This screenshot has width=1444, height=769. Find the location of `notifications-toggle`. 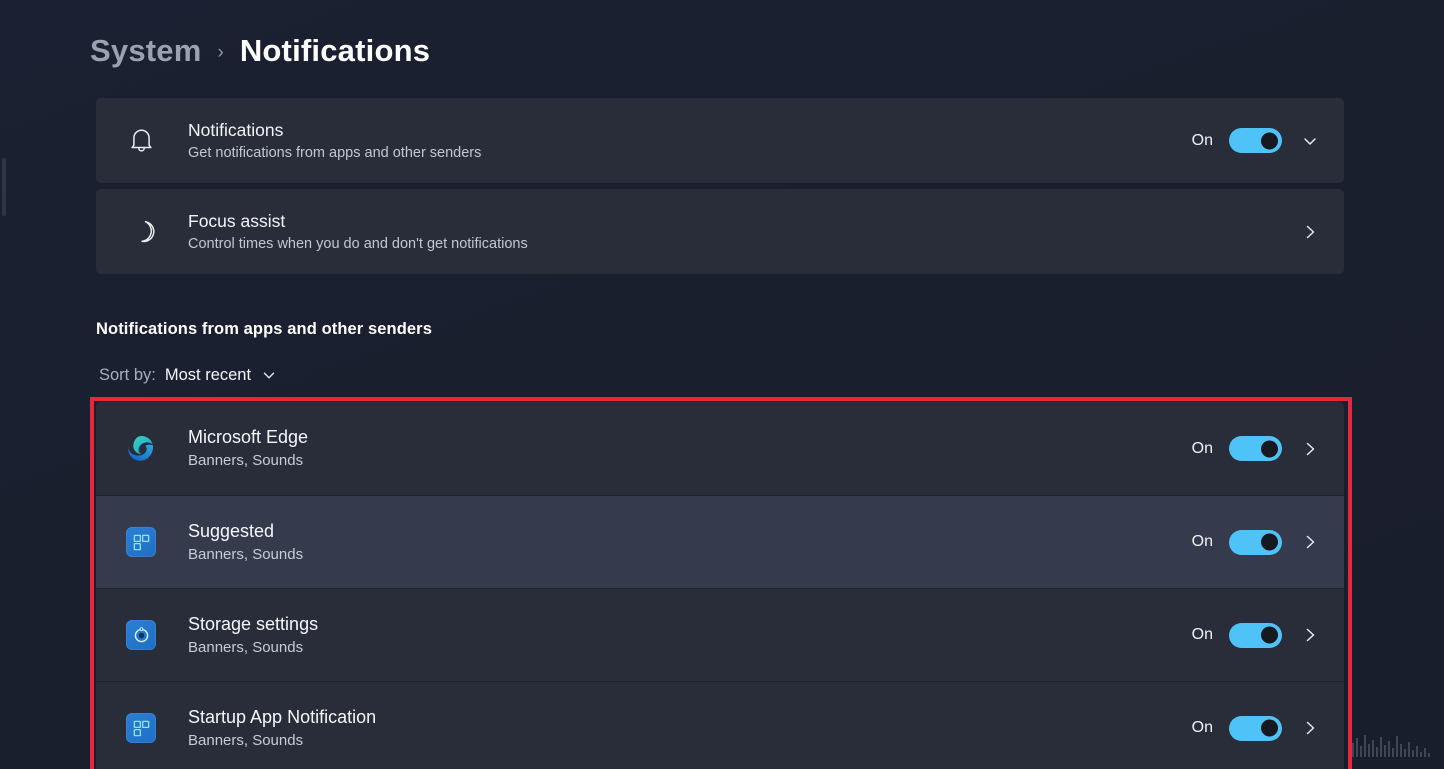

notifications-toggle is located at coordinates (1255, 140).